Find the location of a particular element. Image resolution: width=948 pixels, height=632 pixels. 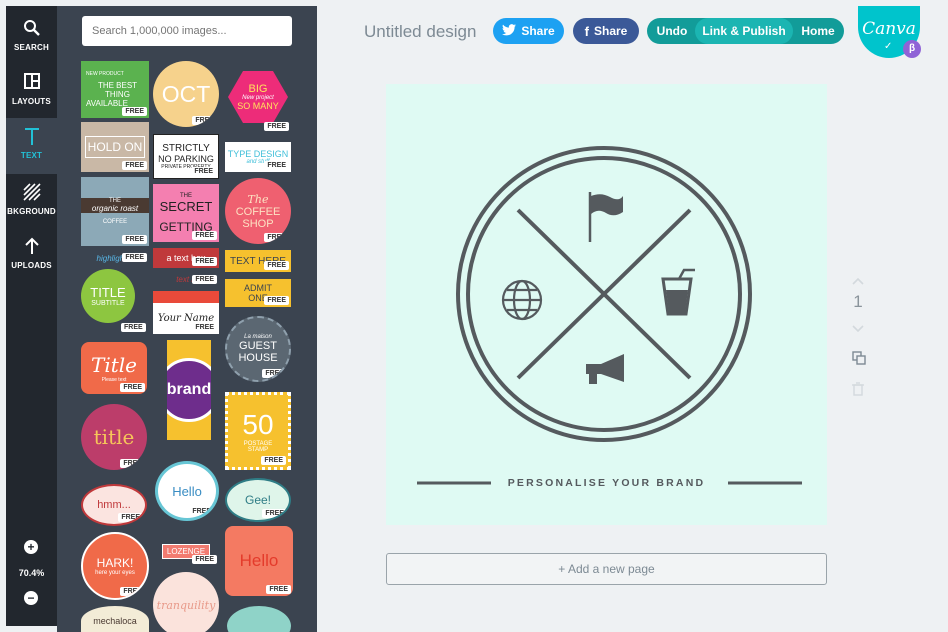

move-page-up-icon is located at coordinates (858, 281).